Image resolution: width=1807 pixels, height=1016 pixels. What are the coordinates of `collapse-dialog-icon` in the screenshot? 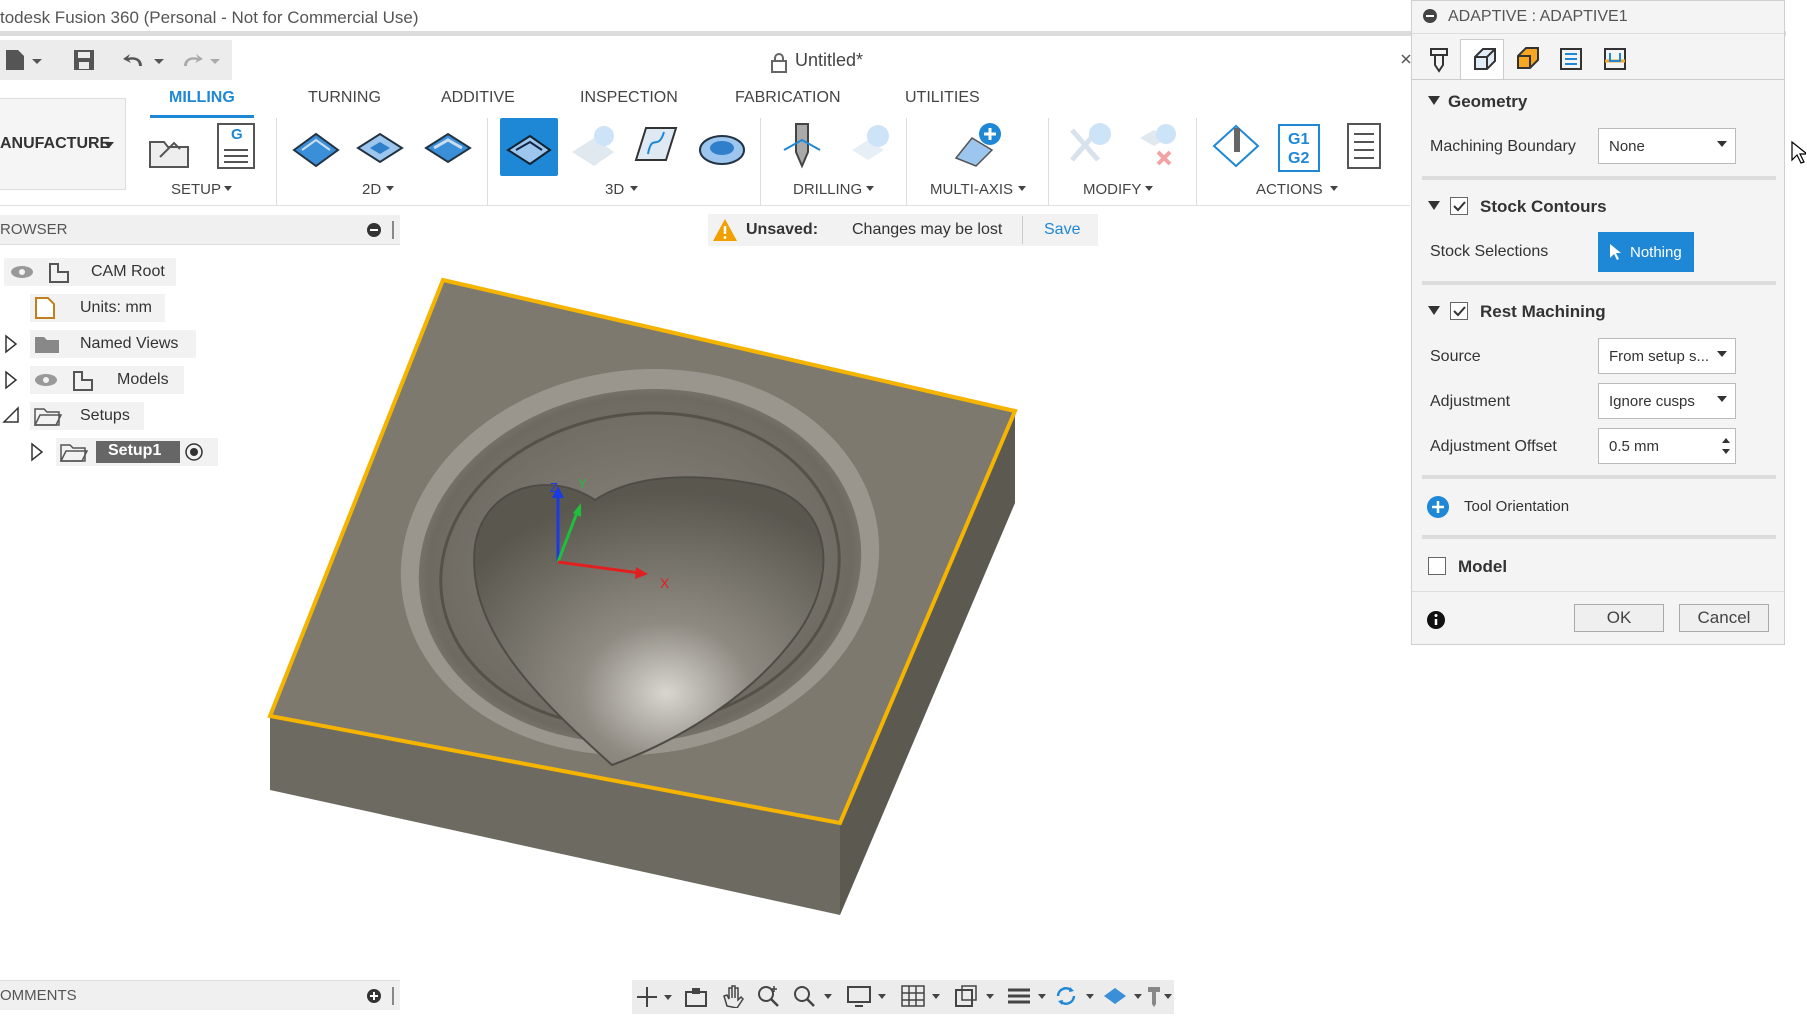 It's located at (1430, 16).